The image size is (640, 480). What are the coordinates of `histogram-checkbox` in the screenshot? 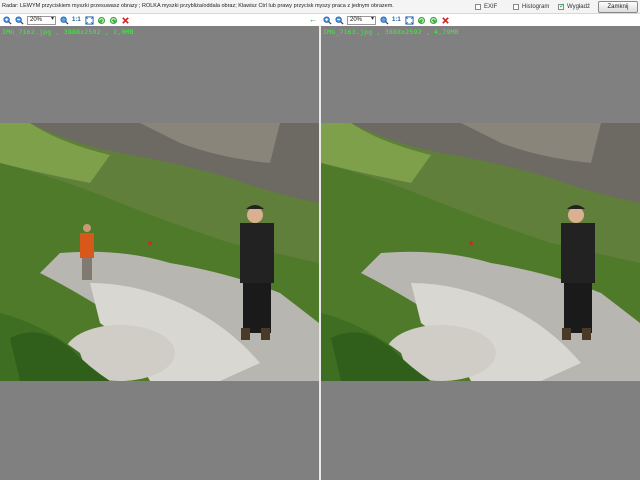 It's located at (516, 7).